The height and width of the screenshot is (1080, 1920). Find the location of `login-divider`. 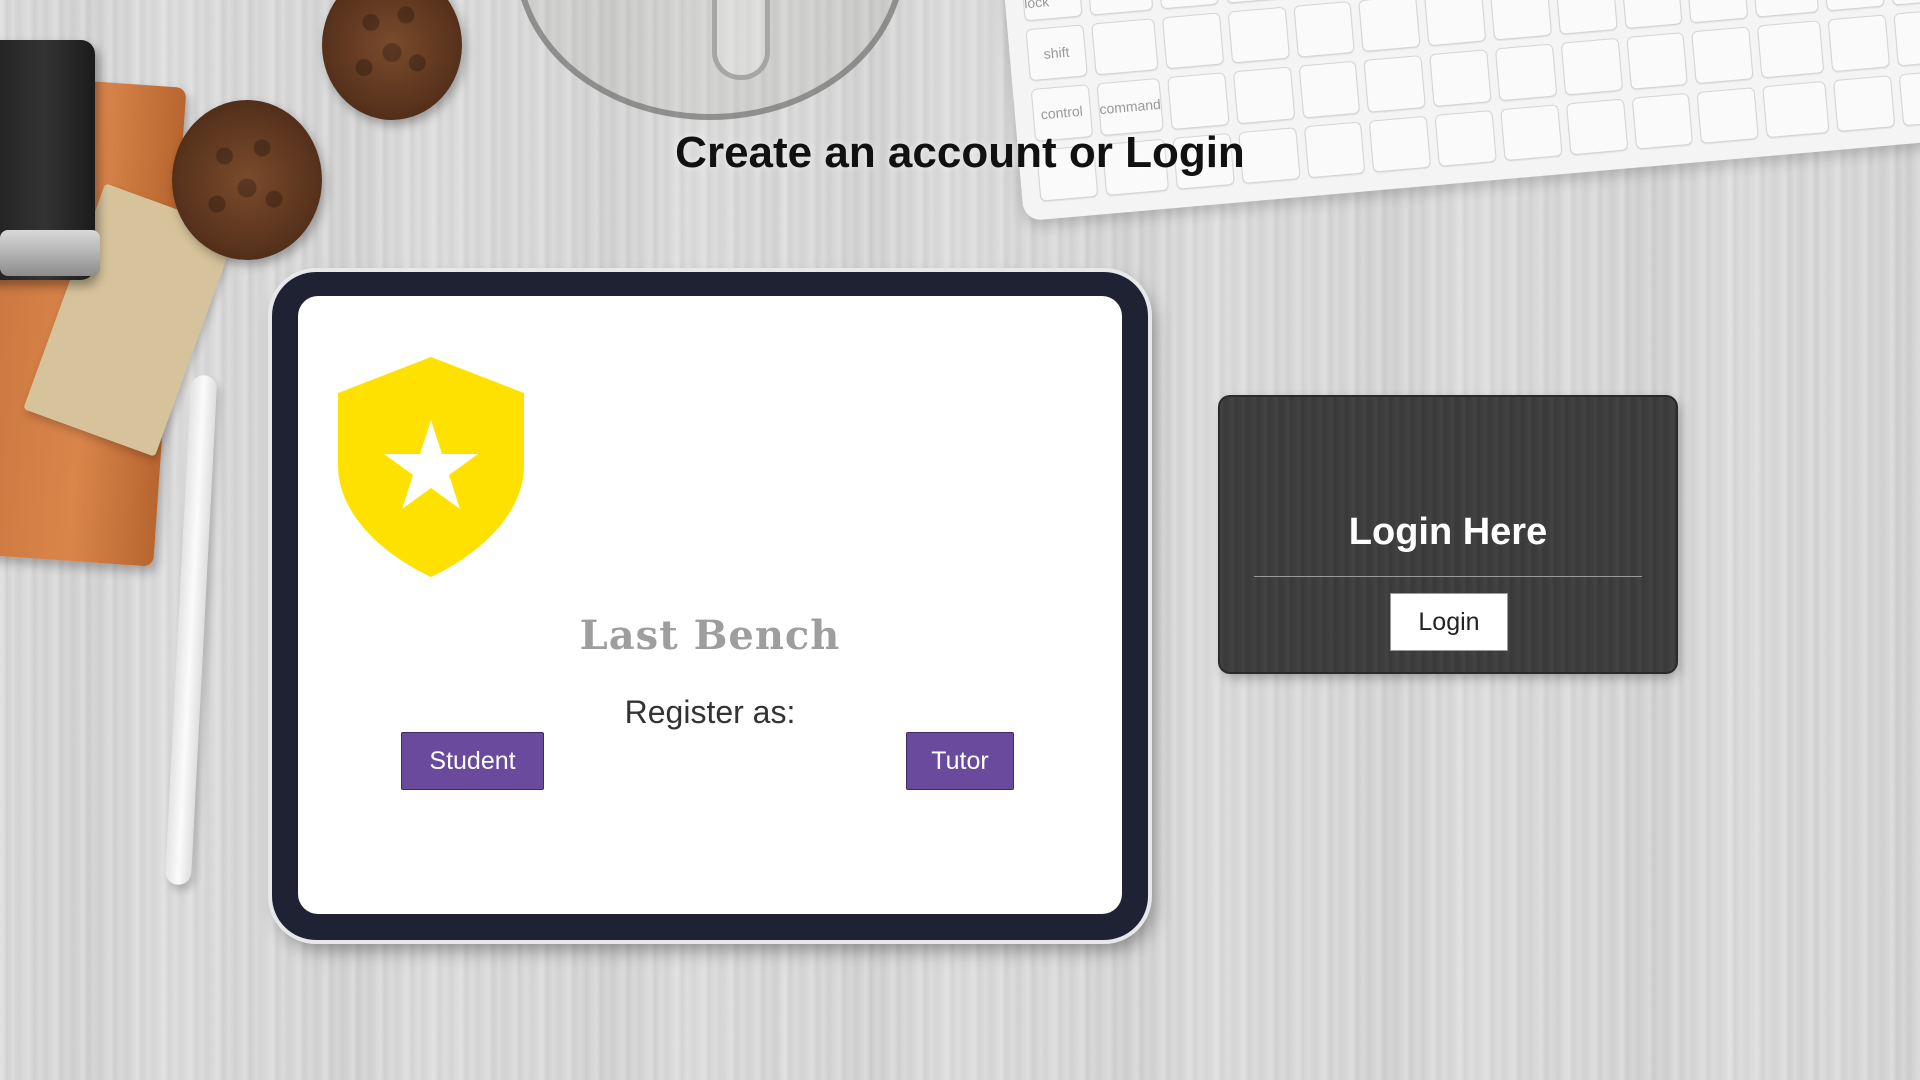

login-divider is located at coordinates (1448, 576).